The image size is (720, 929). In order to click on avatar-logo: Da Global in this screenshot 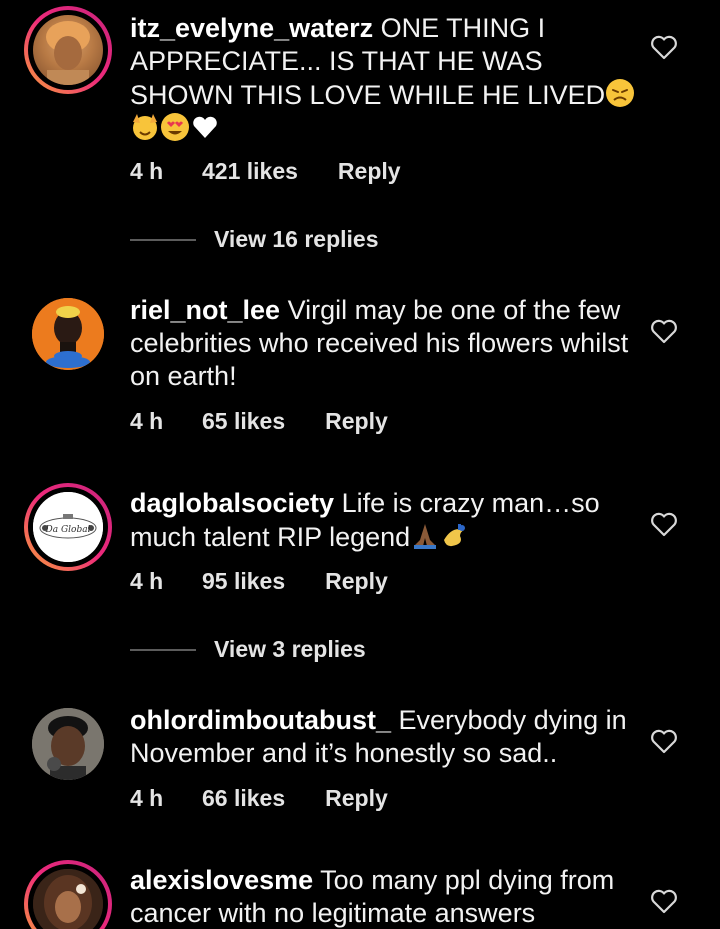, I will do `click(68, 527)`.